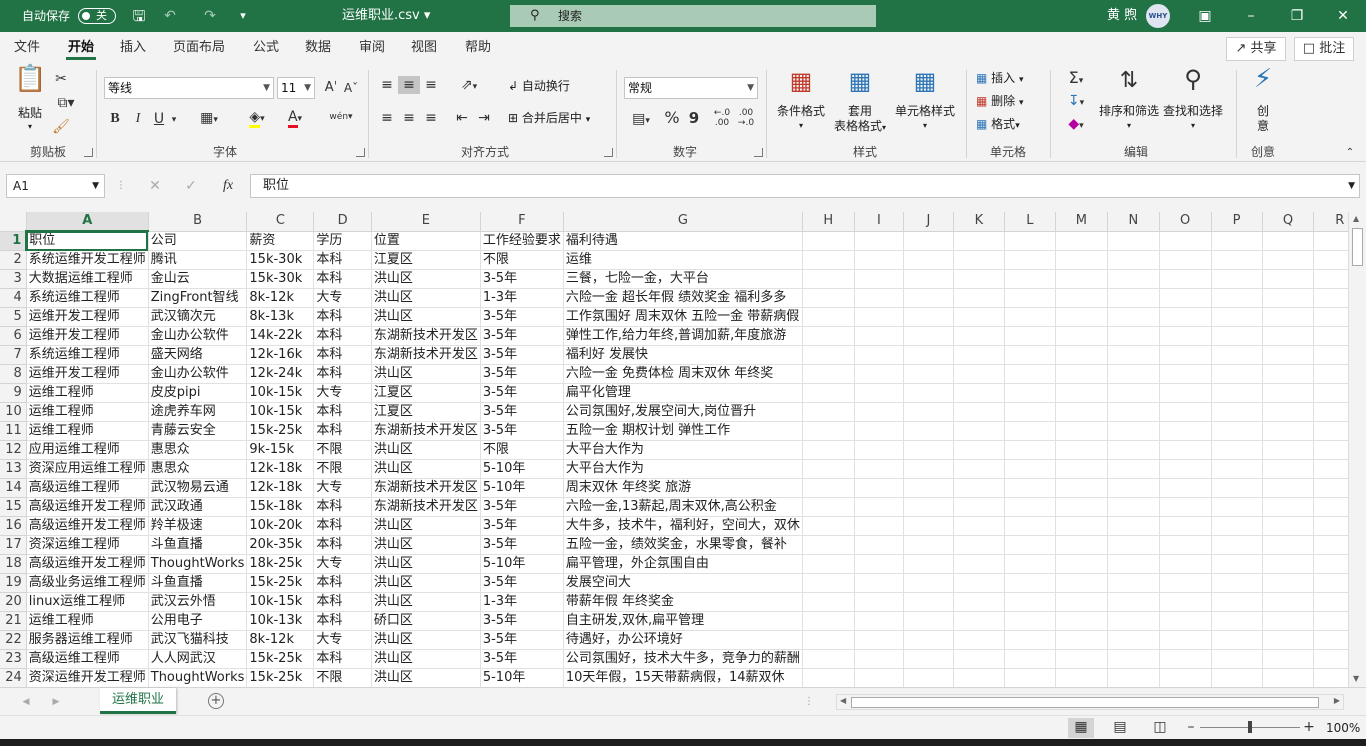 This screenshot has height=746, width=1366. I want to click on row-header: 1, so click(14, 241).